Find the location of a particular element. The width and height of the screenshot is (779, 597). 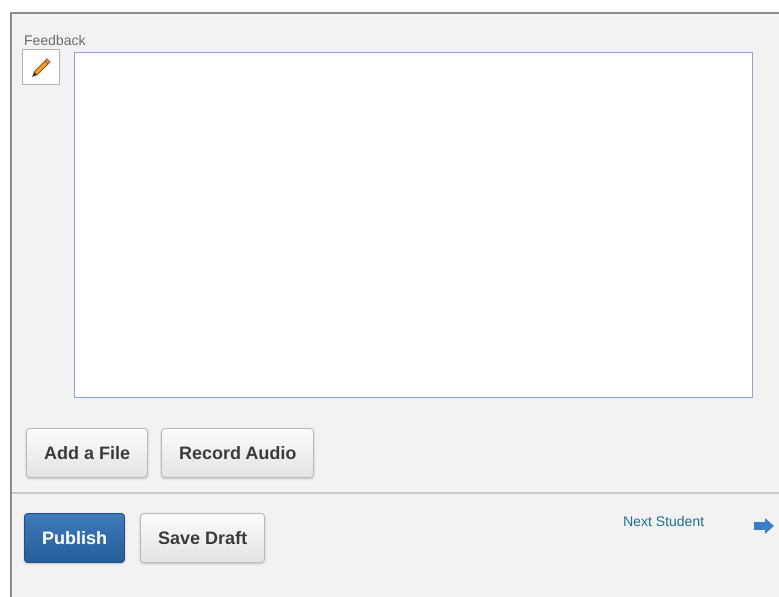

feedback-label: Feedback is located at coordinates (55, 40).